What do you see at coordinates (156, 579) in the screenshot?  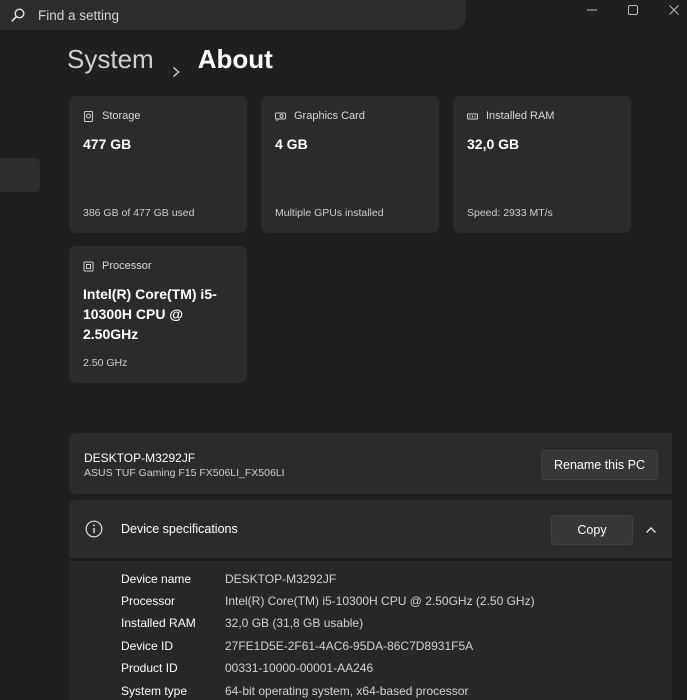 I see `spec-key: Device name` at bounding box center [156, 579].